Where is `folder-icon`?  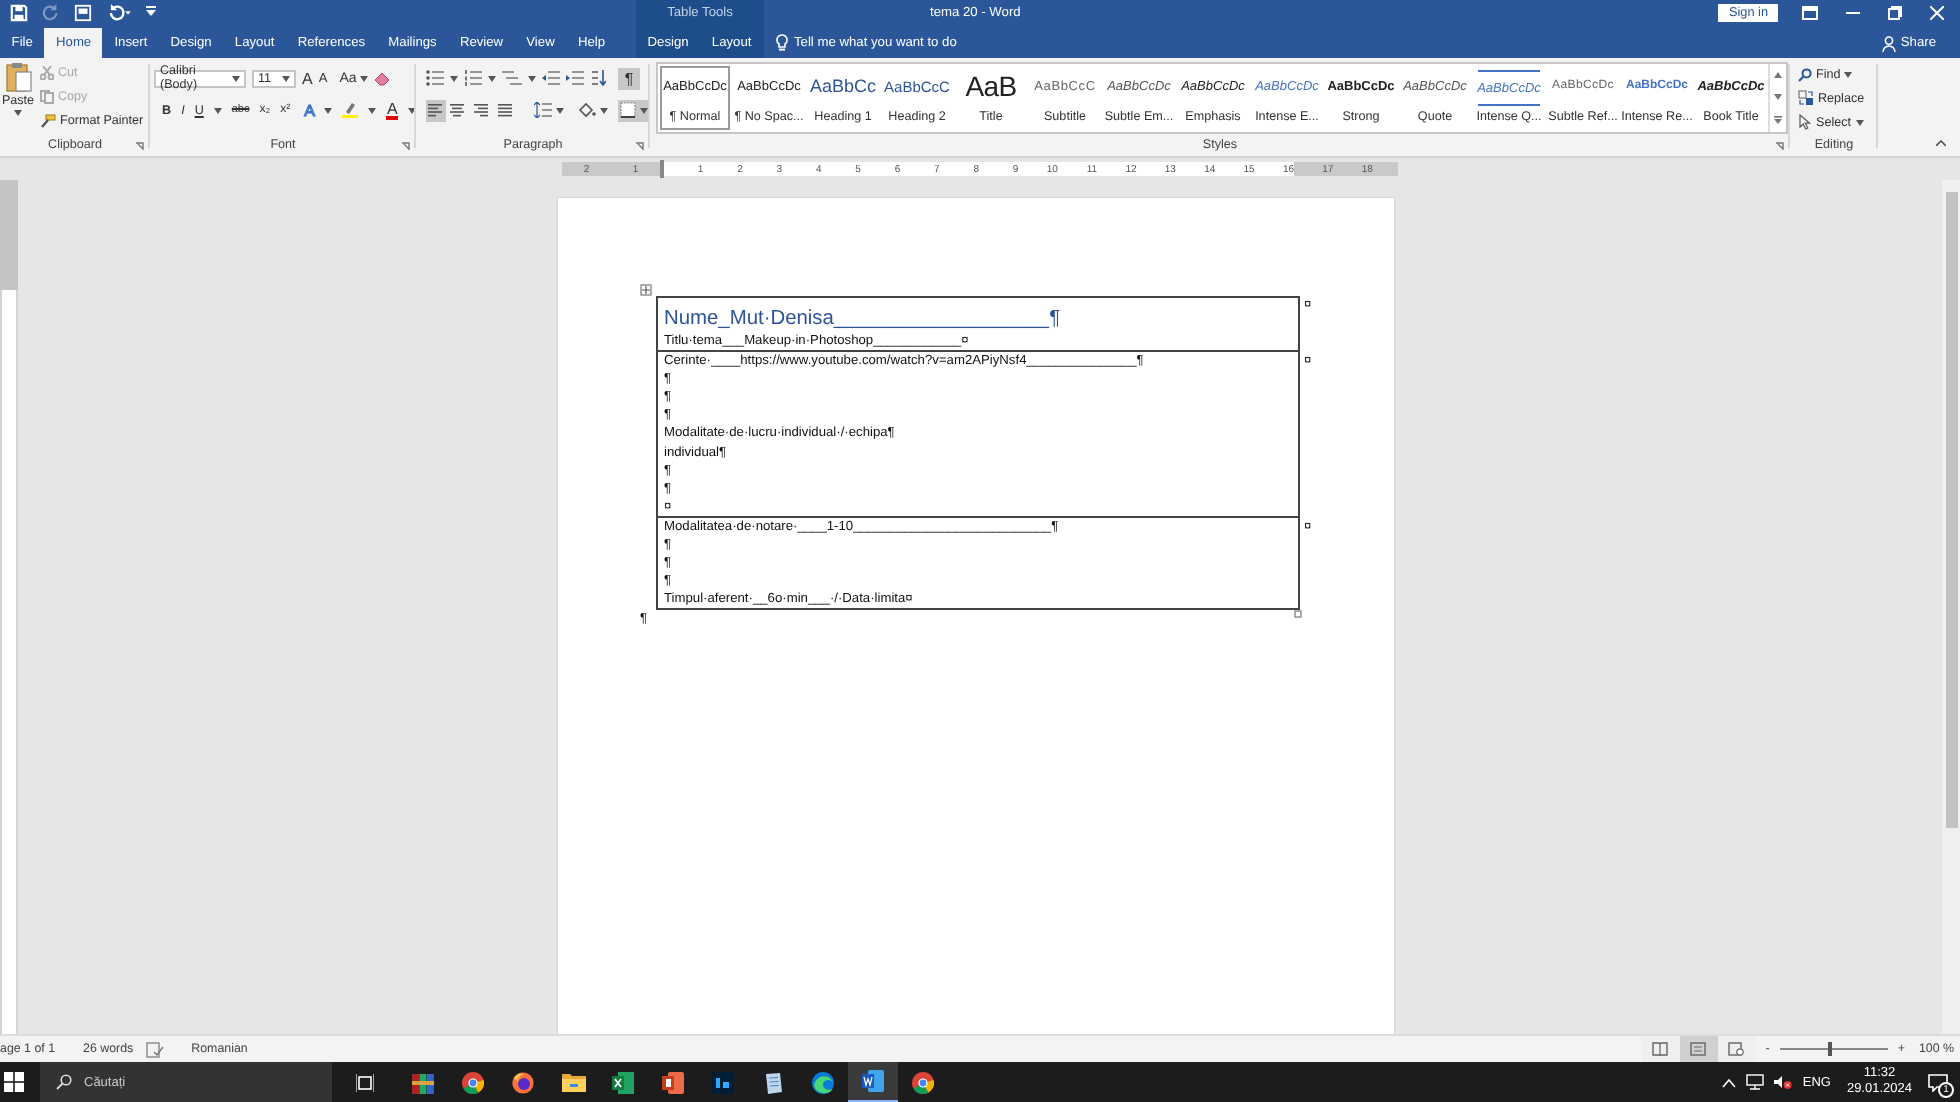 folder-icon is located at coordinates (573, 1082).